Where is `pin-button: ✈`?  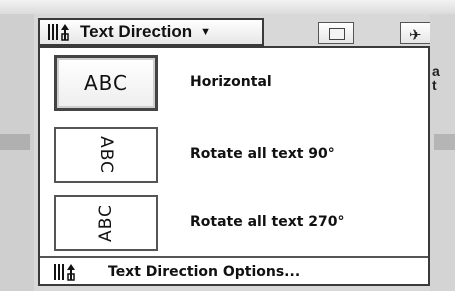
pin-button: ✈ is located at coordinates (415, 33).